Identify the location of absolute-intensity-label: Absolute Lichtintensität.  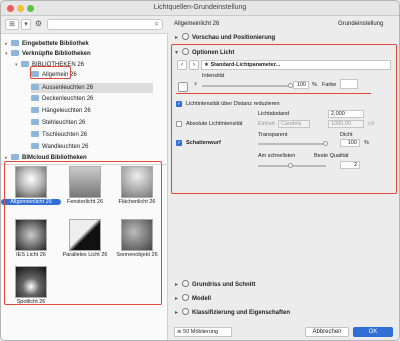
(214, 124).